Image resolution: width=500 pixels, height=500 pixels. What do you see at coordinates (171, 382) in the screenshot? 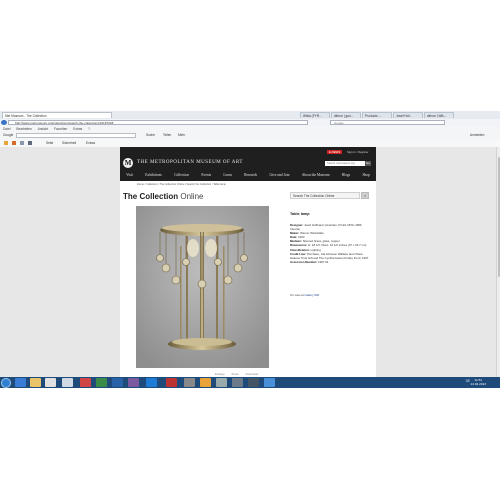
I see `acrobat-icon` at bounding box center [171, 382].